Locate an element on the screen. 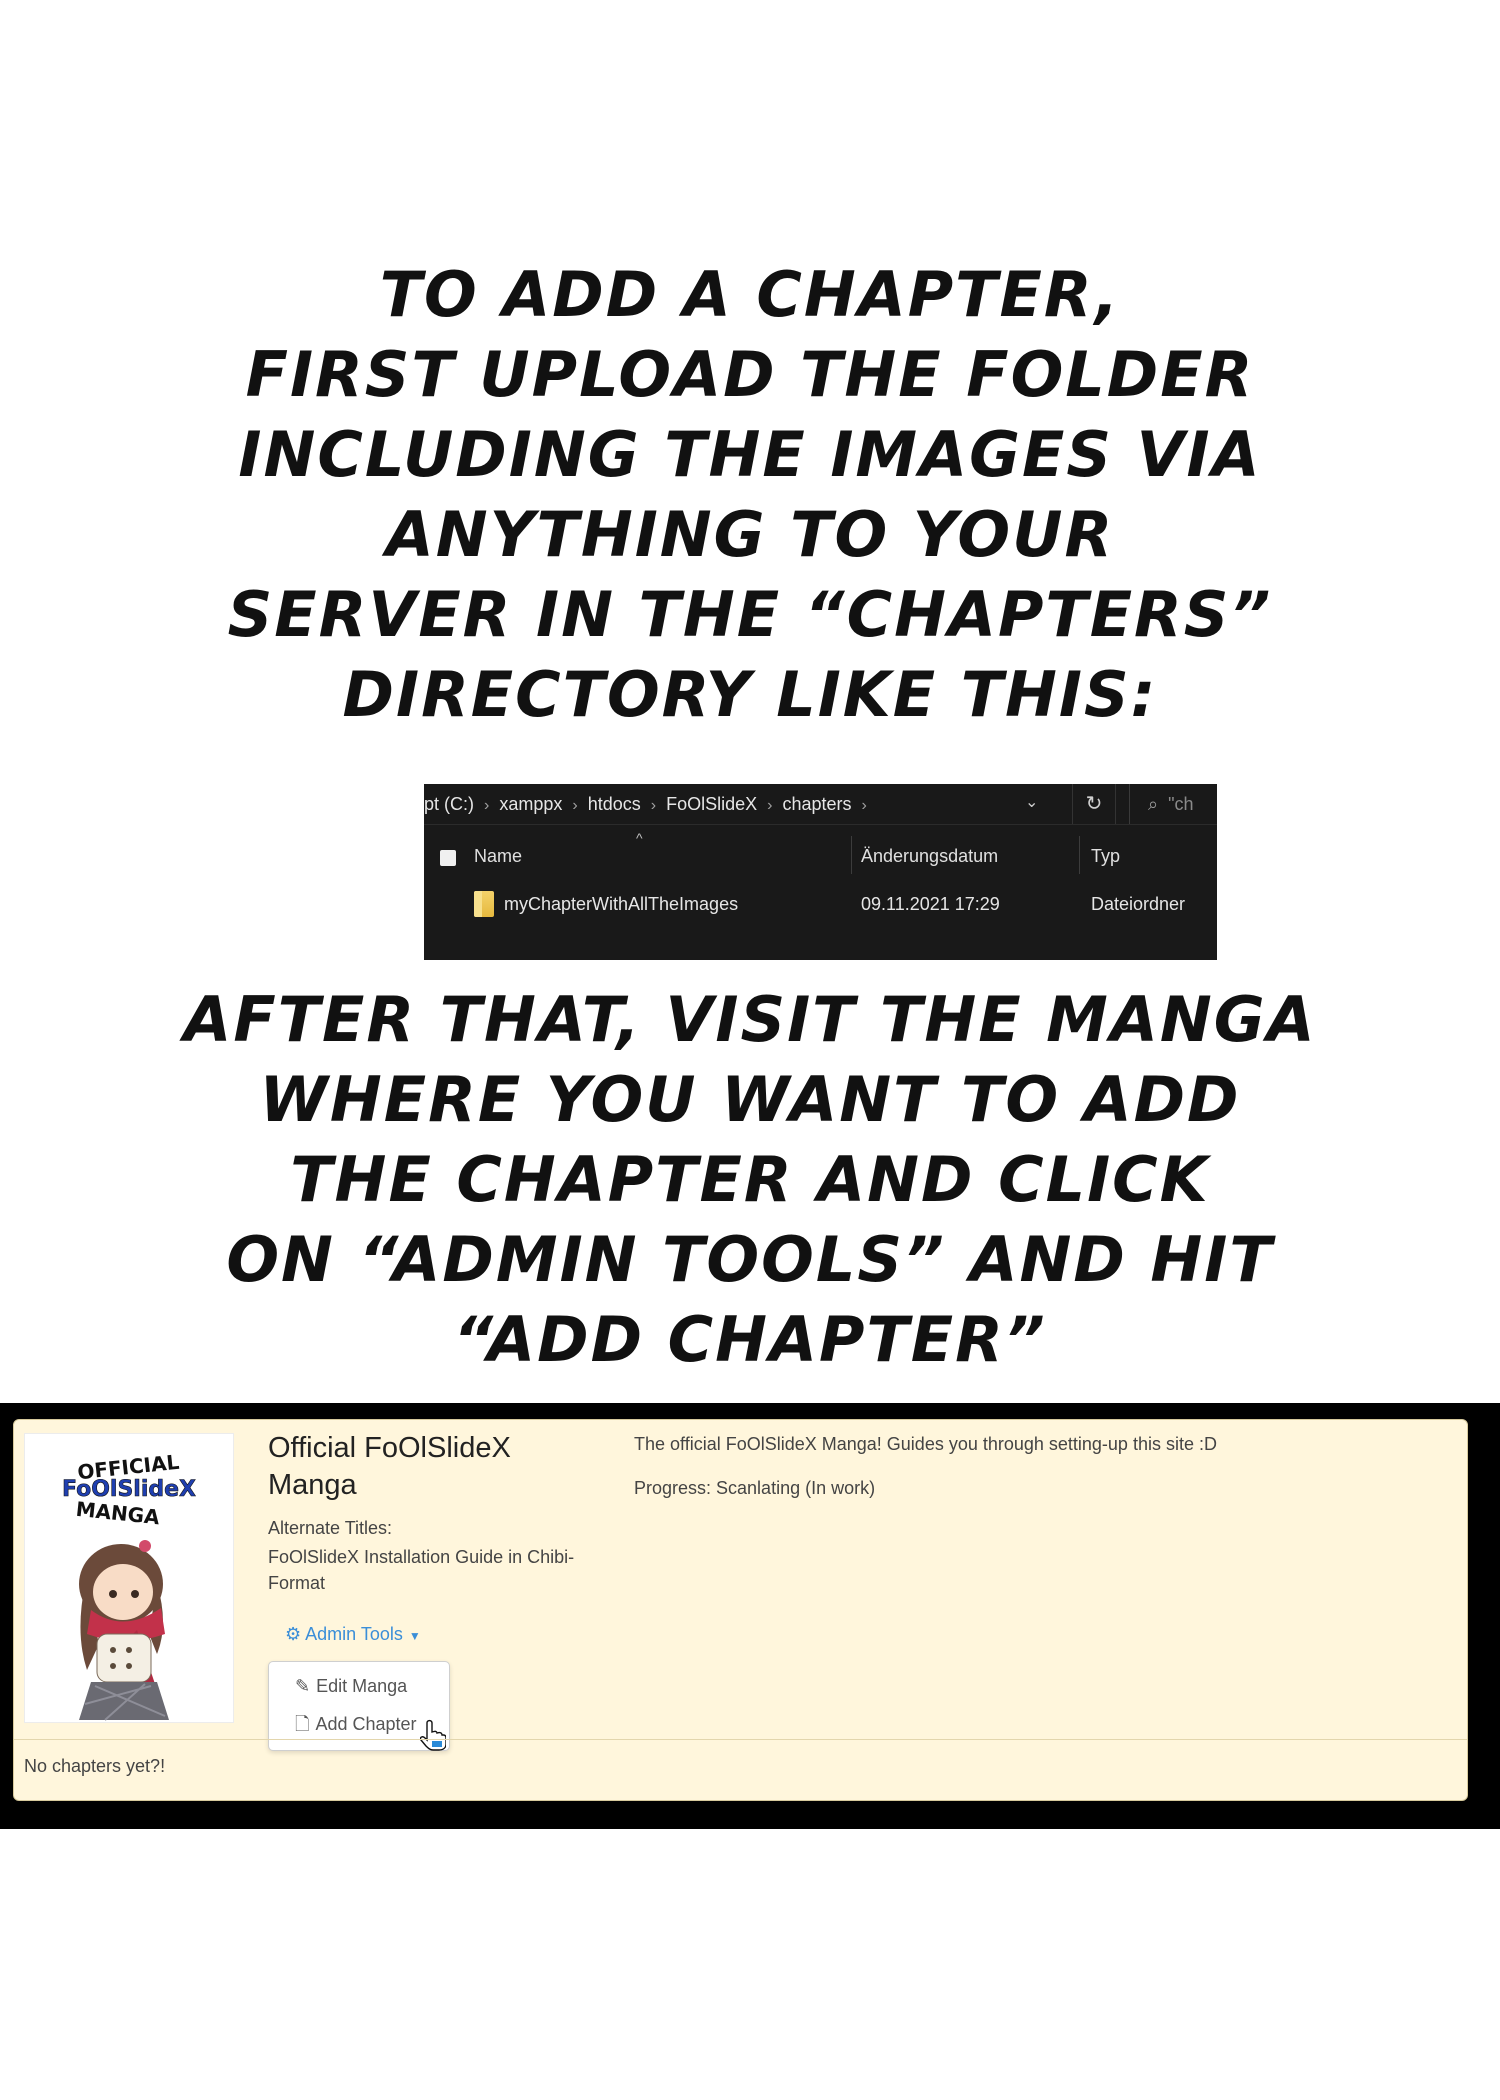 The height and width of the screenshot is (2100, 1500). select-all-checkbox is located at coordinates (448, 858).